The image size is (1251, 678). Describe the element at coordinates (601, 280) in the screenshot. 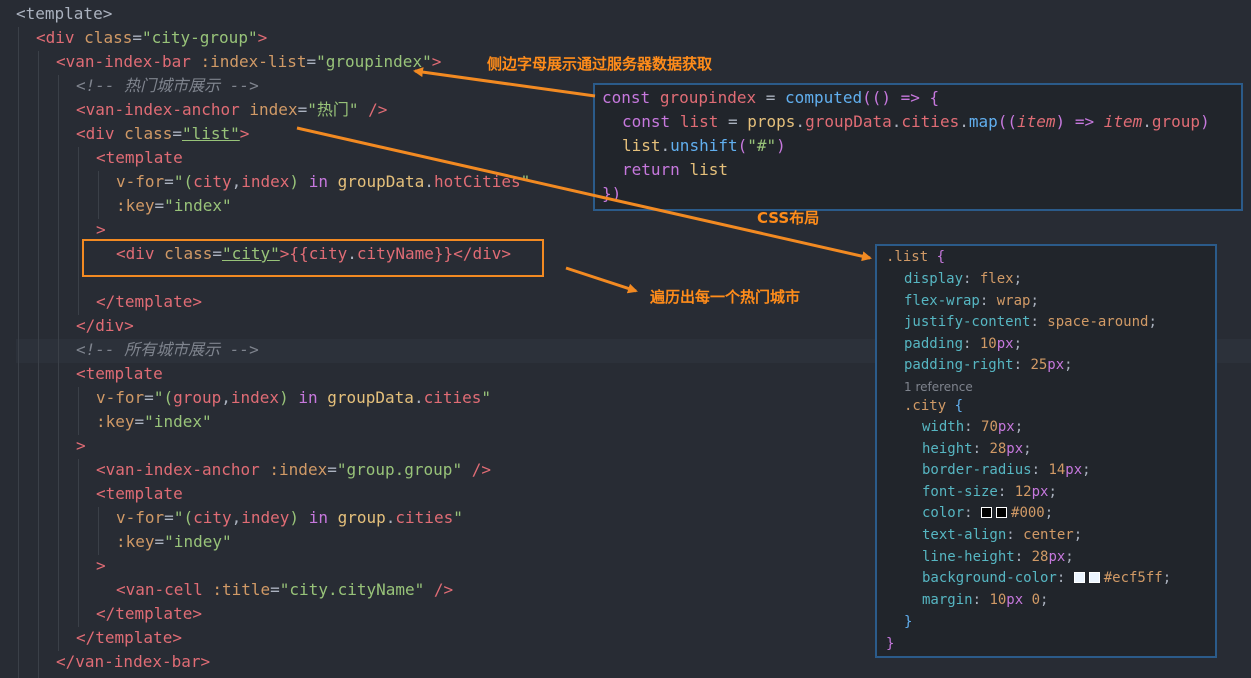

I see `arrow-from-city-div` at that location.